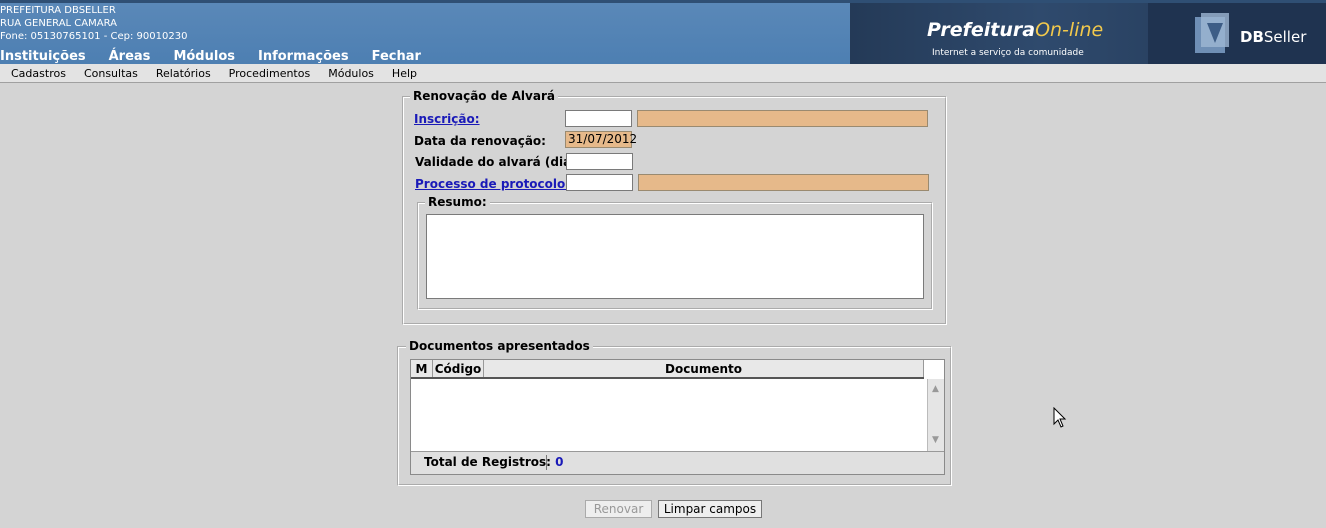  What do you see at coordinates (204, 56) in the screenshot?
I see `top-menu-modulos: Módulos` at bounding box center [204, 56].